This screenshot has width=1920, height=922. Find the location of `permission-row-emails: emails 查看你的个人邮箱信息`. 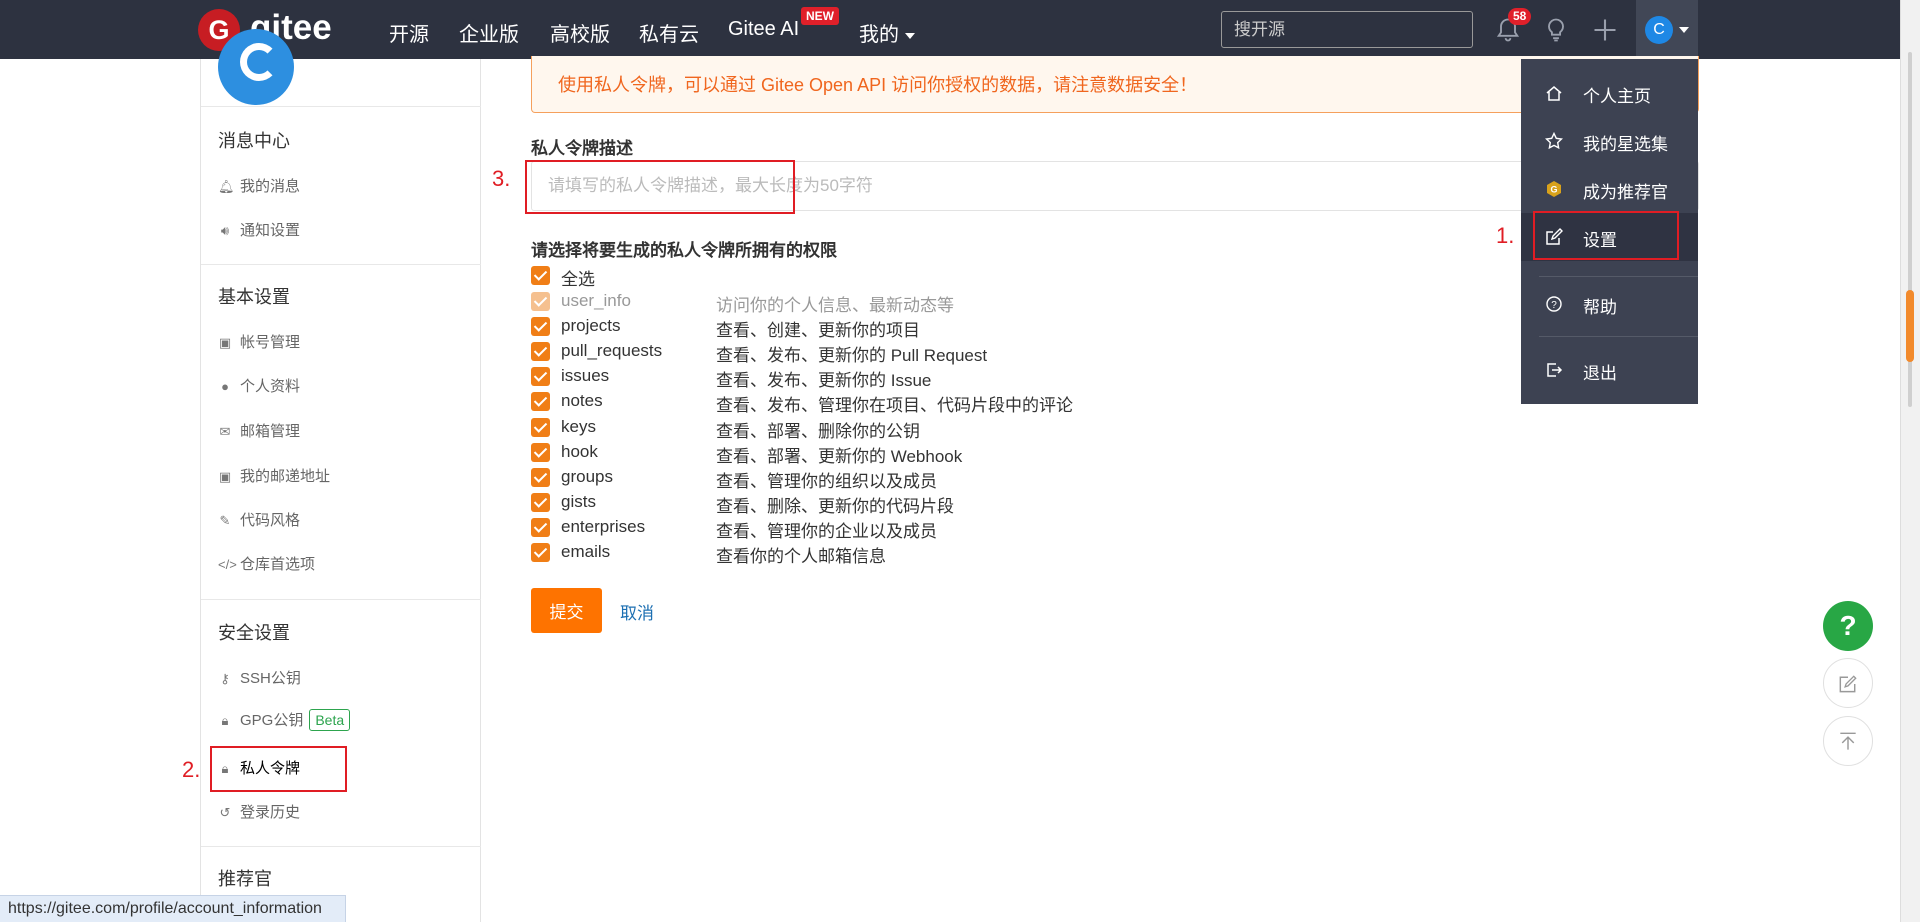

permission-row-emails: emails 查看你的个人邮箱信息 is located at coordinates (831, 554).